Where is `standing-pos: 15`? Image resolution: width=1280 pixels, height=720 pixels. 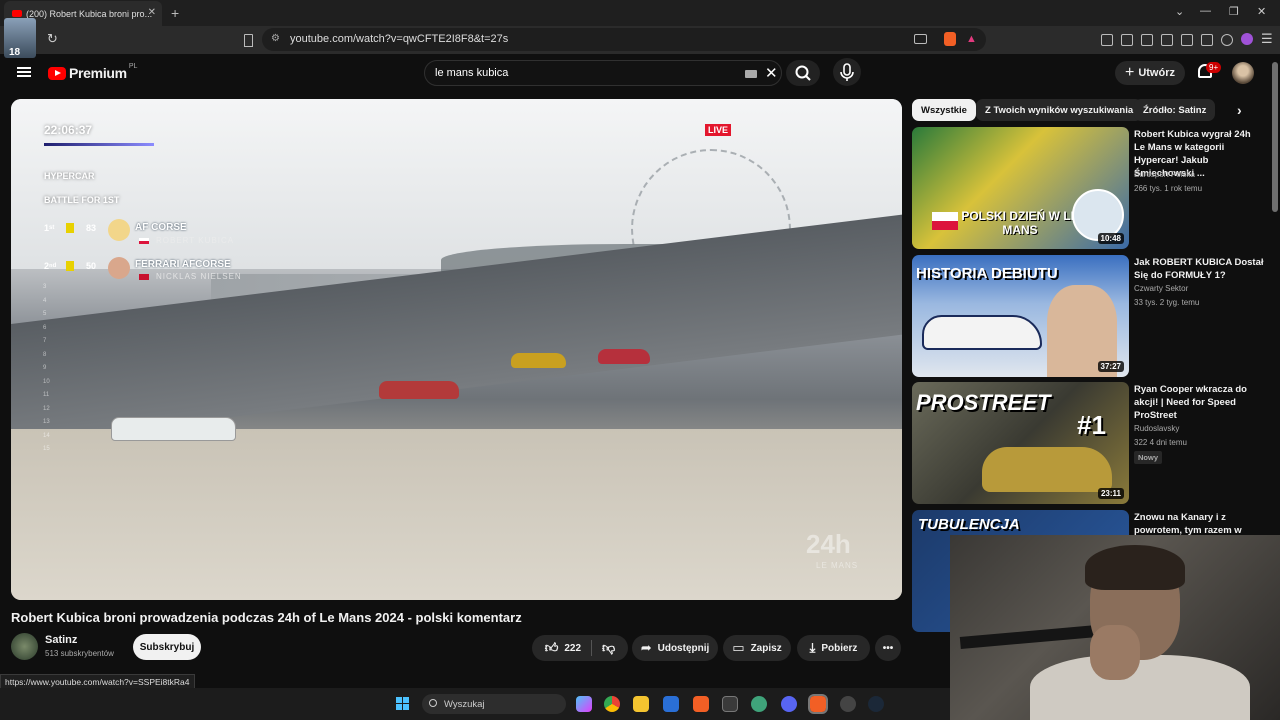 standing-pos: 15 is located at coordinates (46, 449).